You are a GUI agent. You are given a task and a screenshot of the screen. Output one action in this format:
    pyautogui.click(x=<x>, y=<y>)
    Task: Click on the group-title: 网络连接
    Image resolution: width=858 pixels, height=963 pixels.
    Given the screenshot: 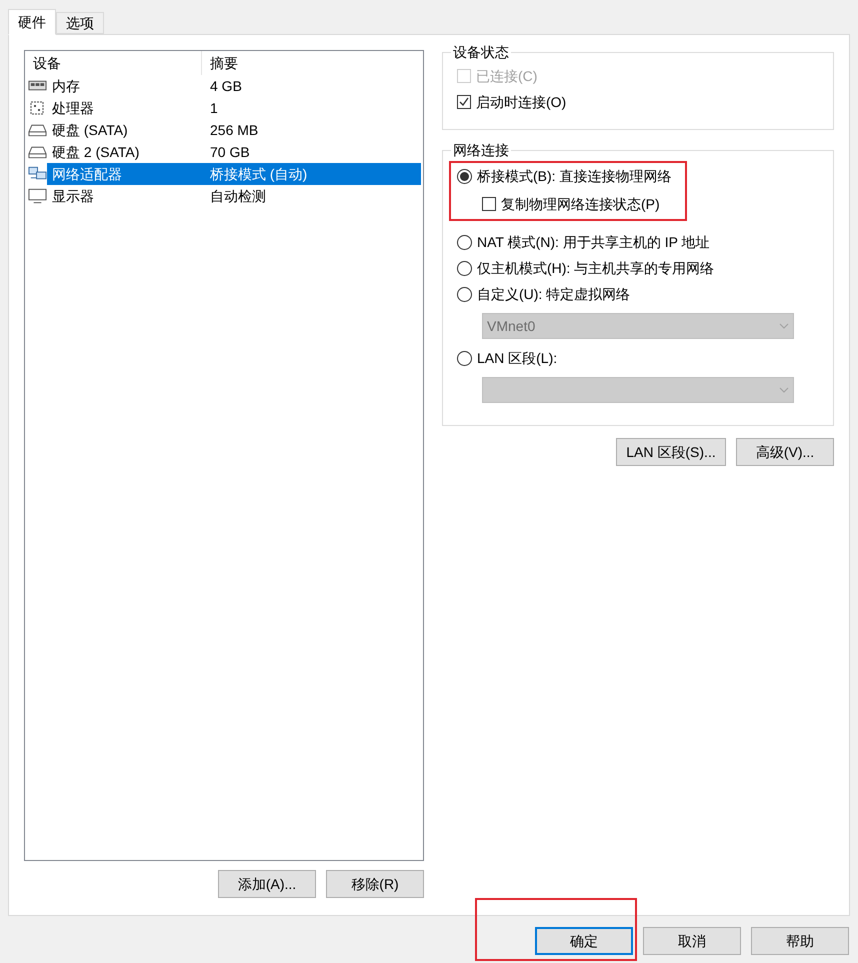 What is the action you would take?
    pyautogui.click(x=481, y=150)
    